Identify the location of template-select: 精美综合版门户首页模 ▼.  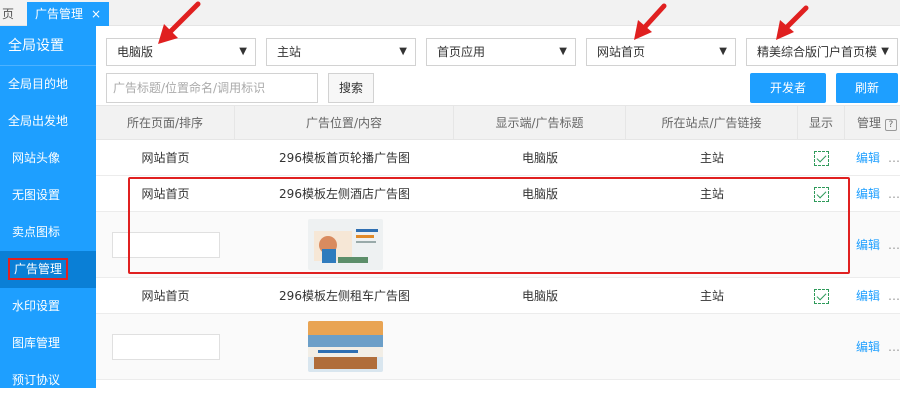
(822, 52).